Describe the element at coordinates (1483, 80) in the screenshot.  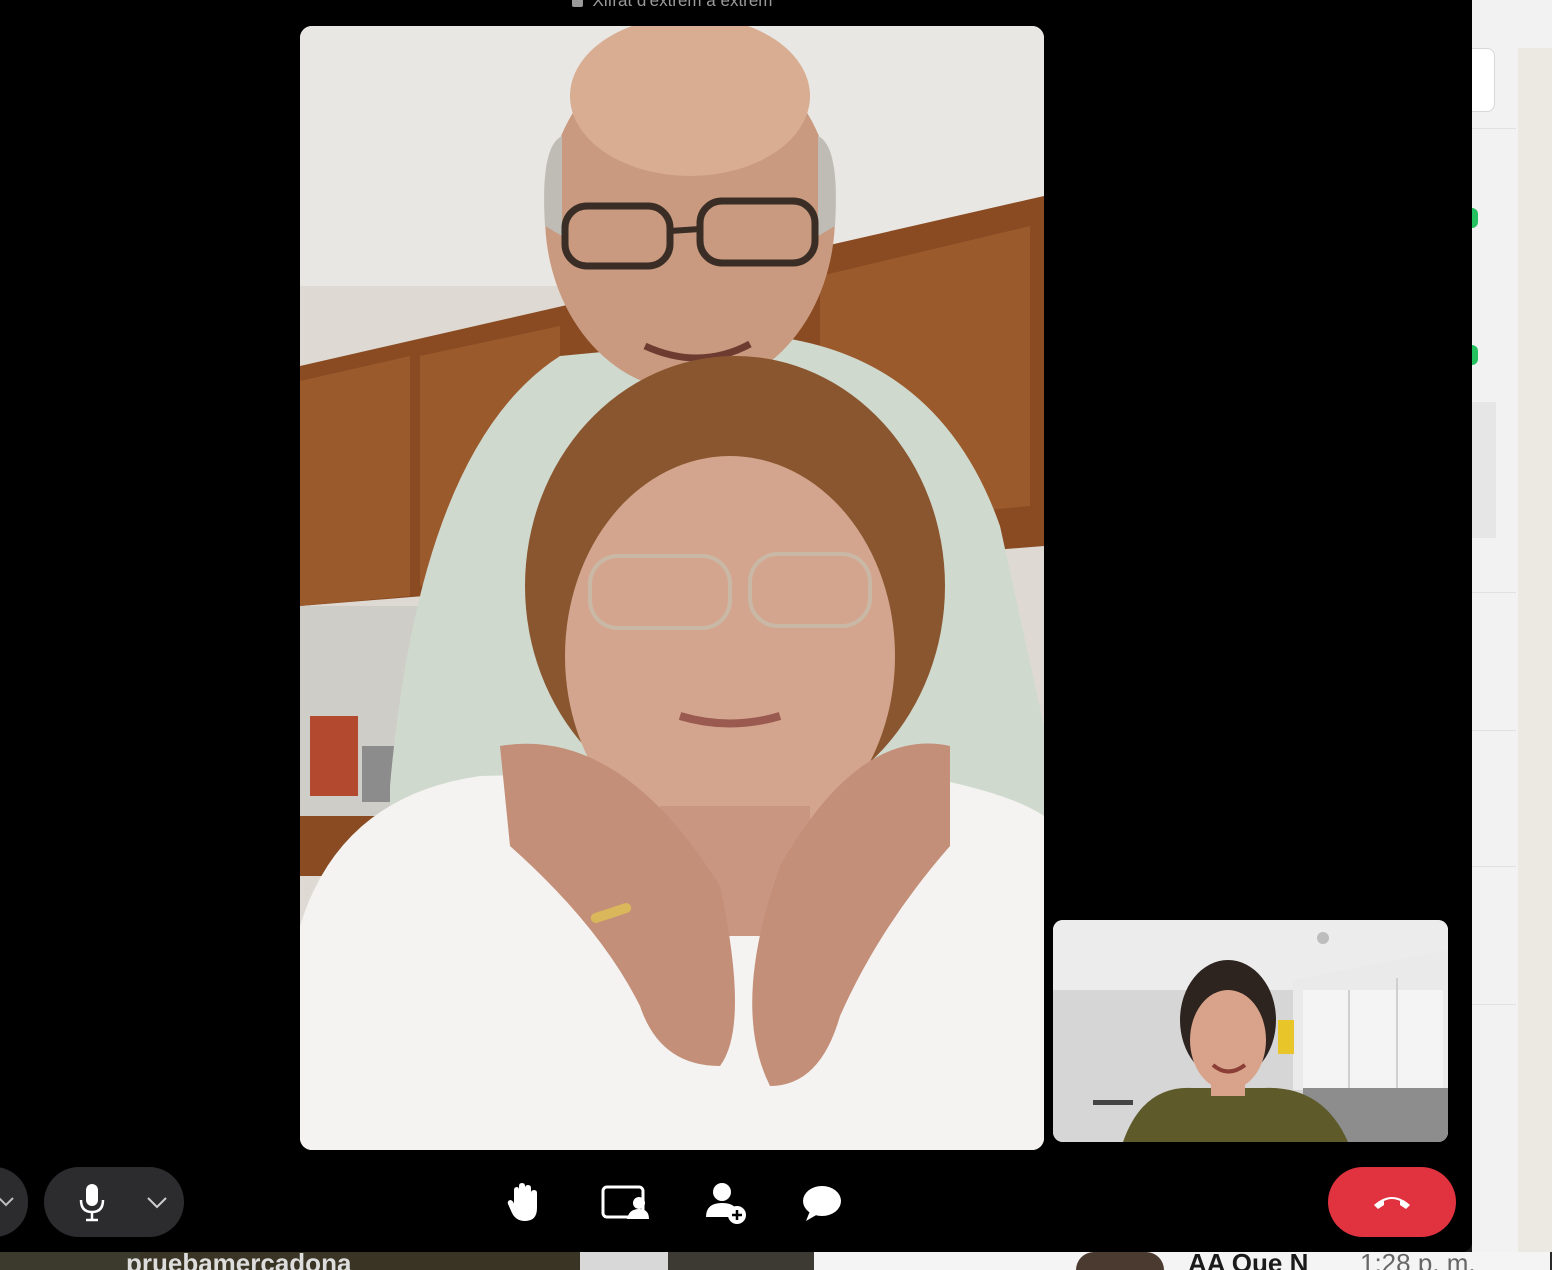
I see `search-box` at that location.